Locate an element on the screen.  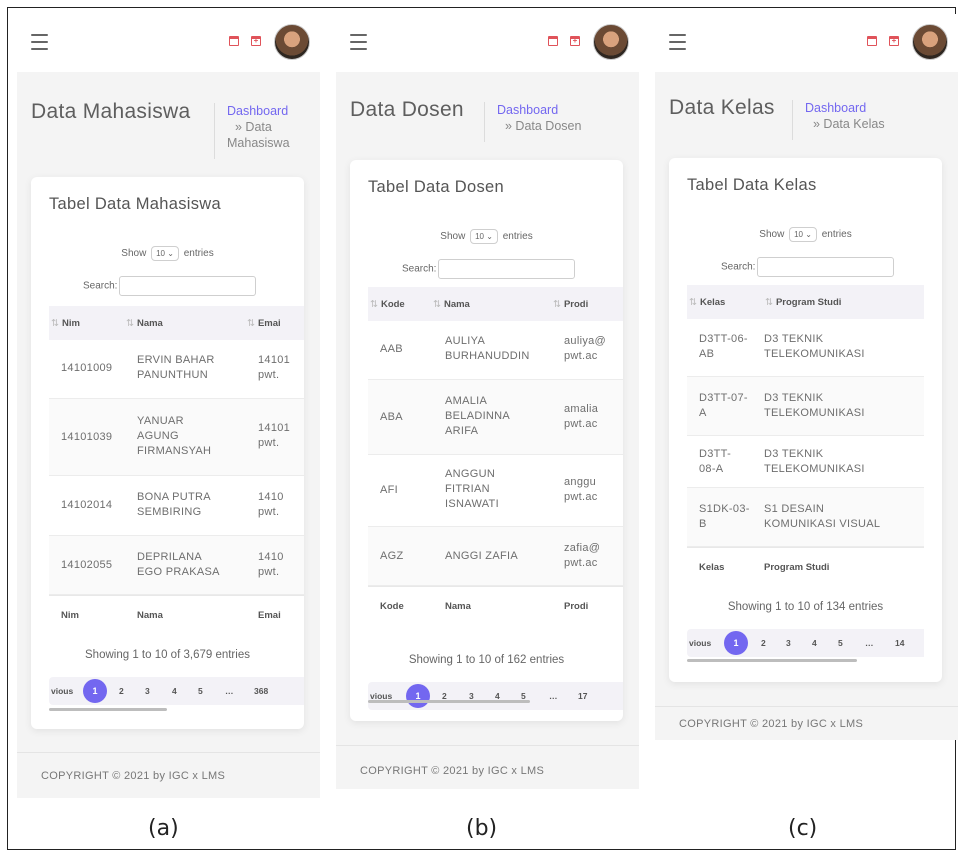
cell-kelas: D3TT-07- A is located at coordinates (723, 405).